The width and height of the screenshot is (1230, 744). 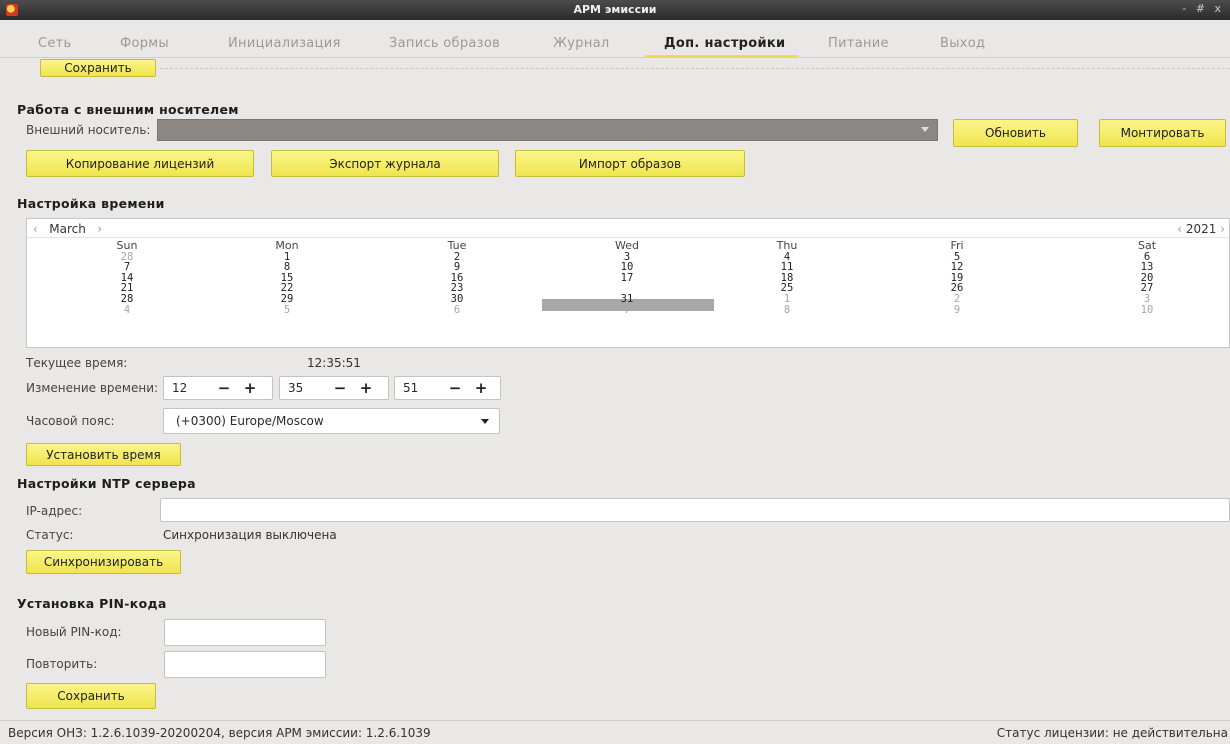 What do you see at coordinates (74, 632) in the screenshot?
I see `new-pin-label: Новый PIN-код:` at bounding box center [74, 632].